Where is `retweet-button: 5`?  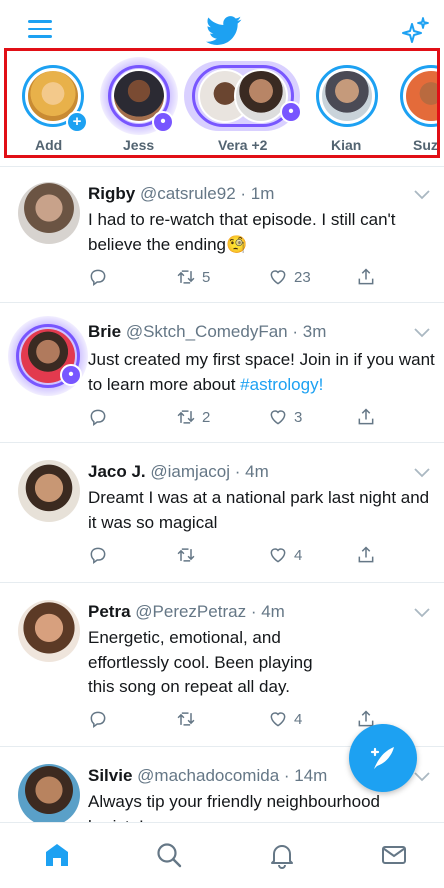 retweet-button: 5 is located at coordinates (193, 277).